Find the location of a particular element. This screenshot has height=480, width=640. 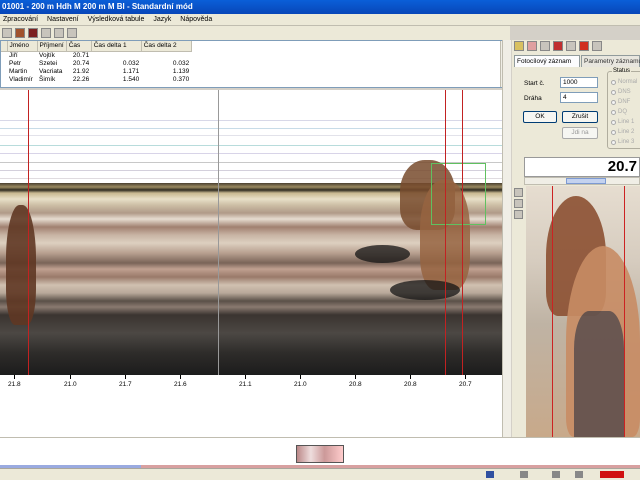

status-network-icon is located at coordinates (490, 474).